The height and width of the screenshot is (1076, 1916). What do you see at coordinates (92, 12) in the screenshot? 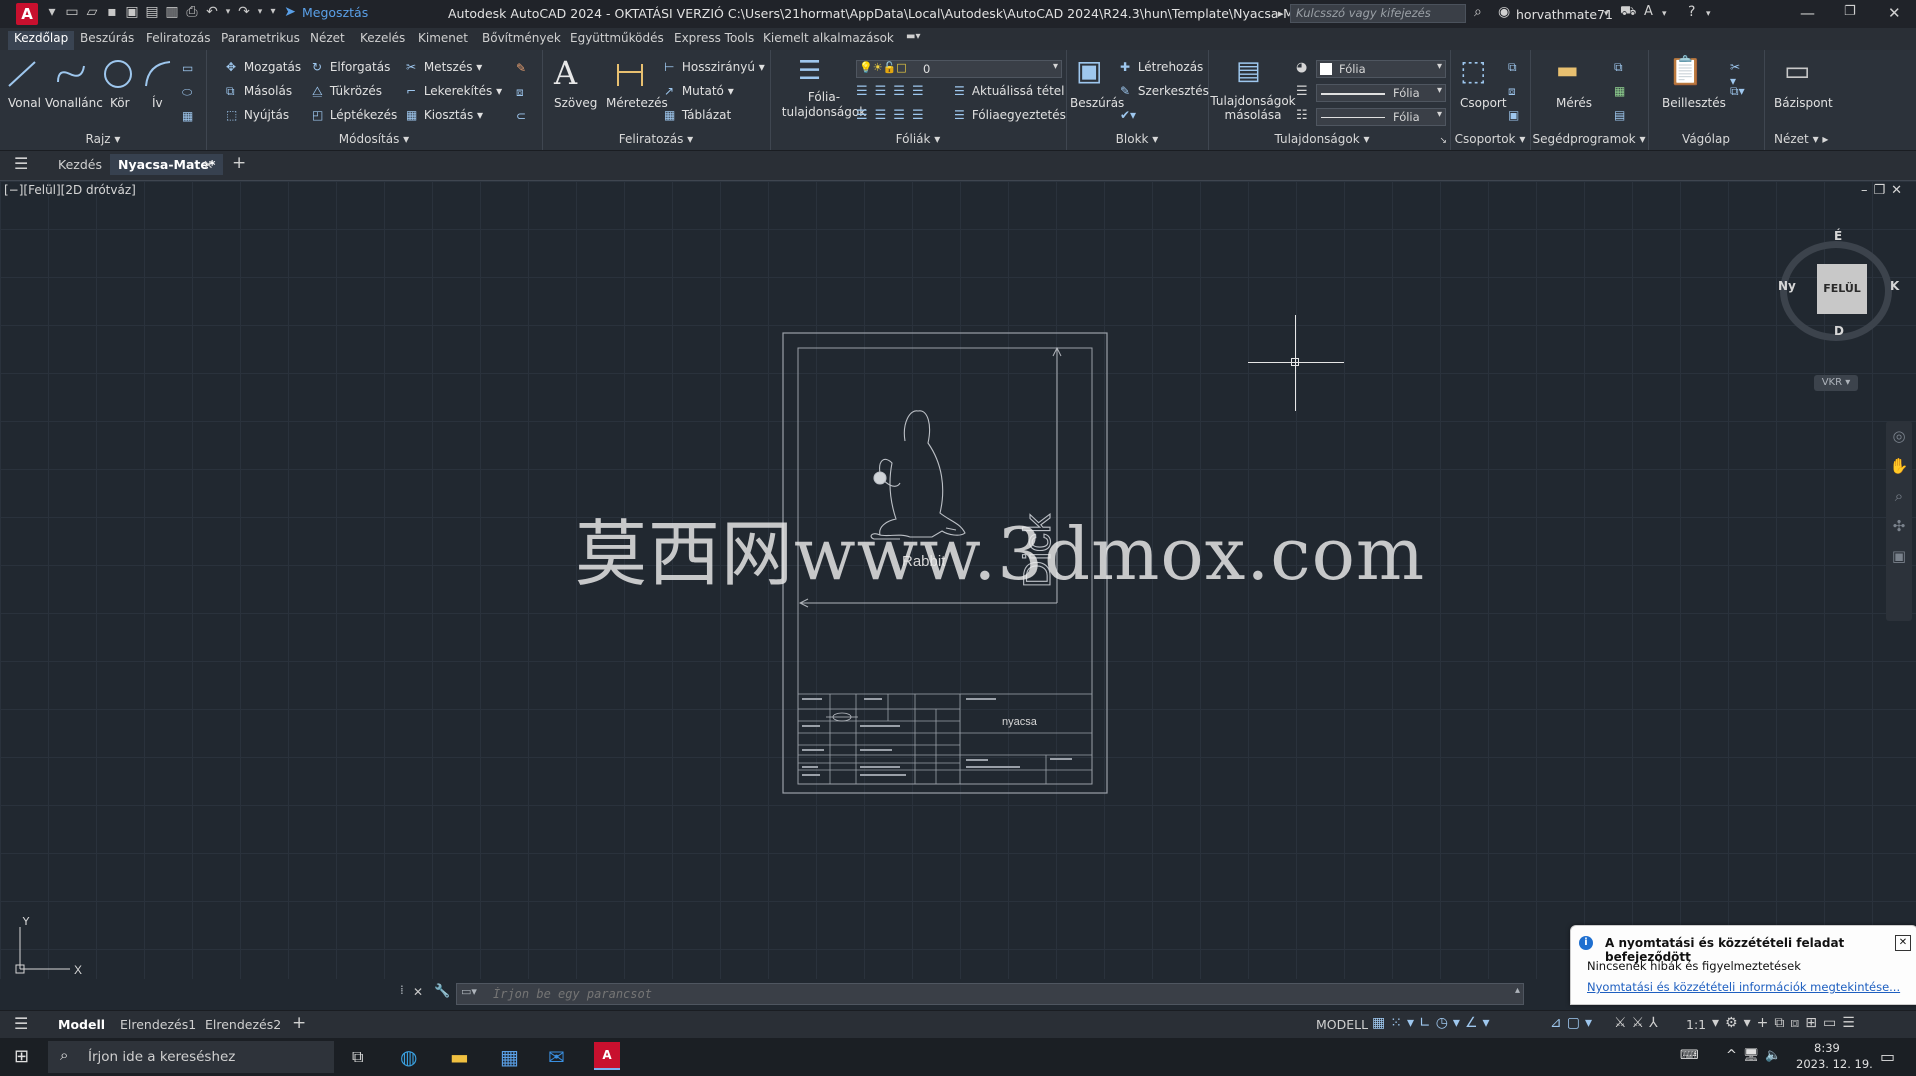
I see `open-file-icon: ▱` at bounding box center [92, 12].